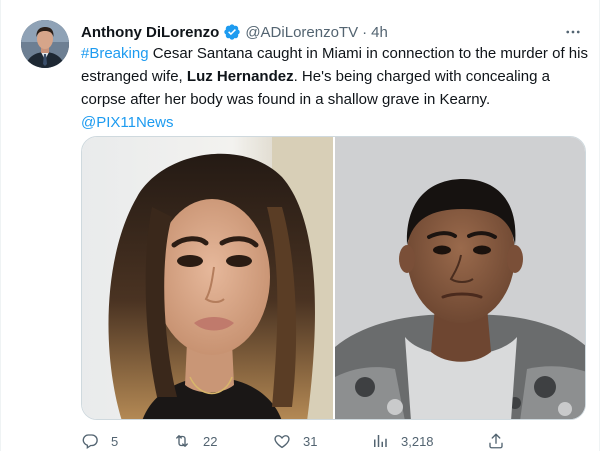 The width and height of the screenshot is (602, 451). I want to click on author-avatar, so click(45, 44).